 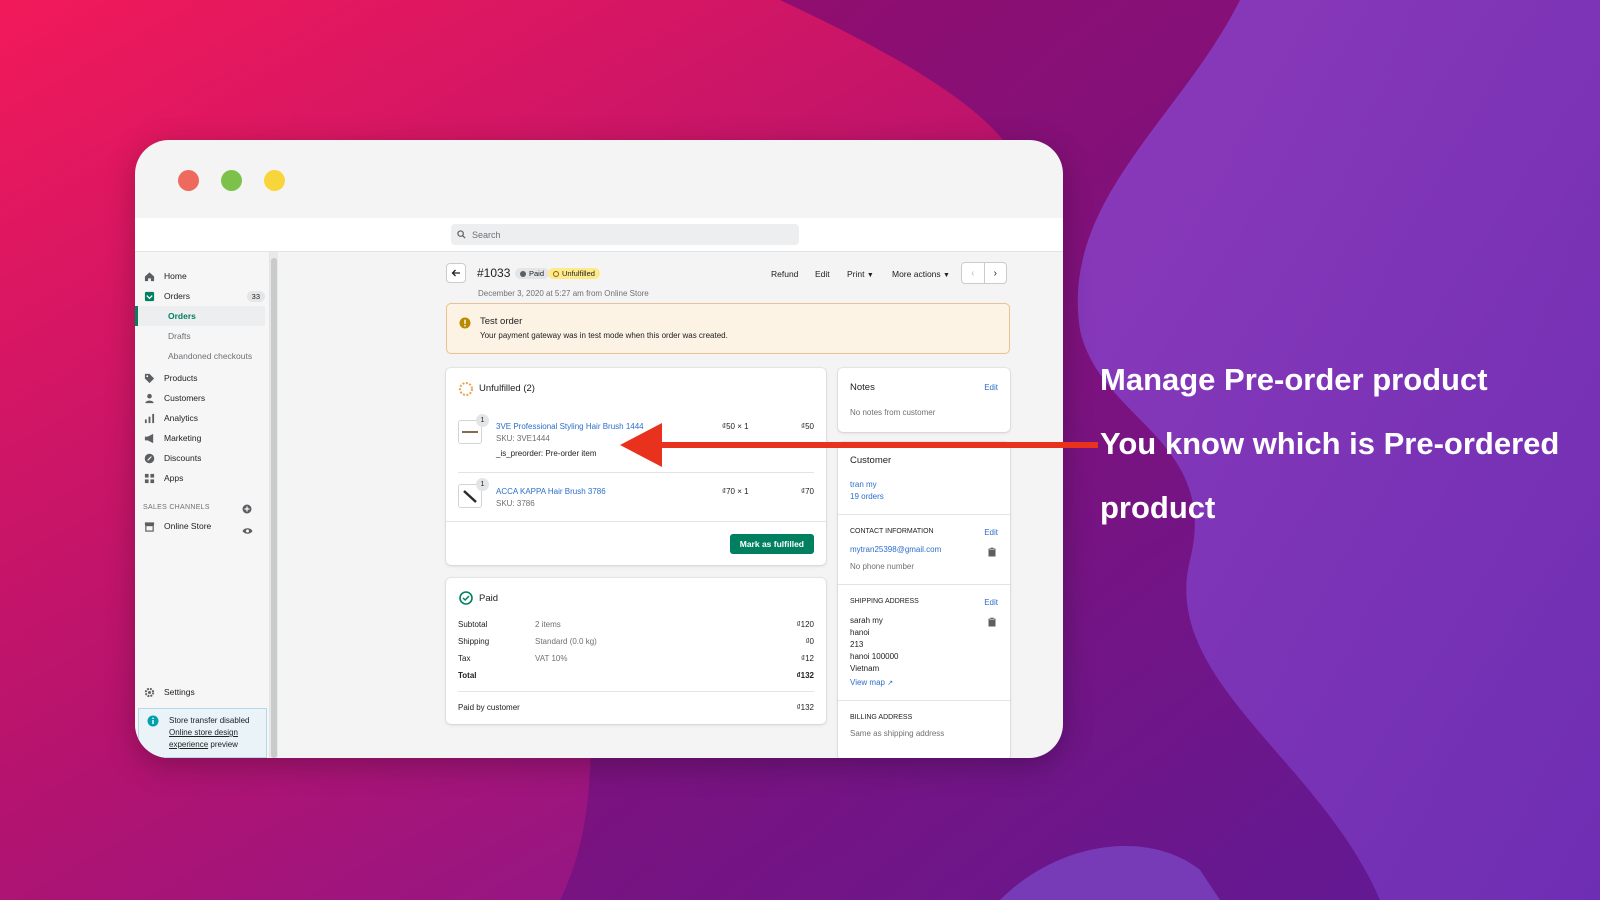 What do you see at coordinates (181, 378) in the screenshot?
I see `sidebar-item-label: Products` at bounding box center [181, 378].